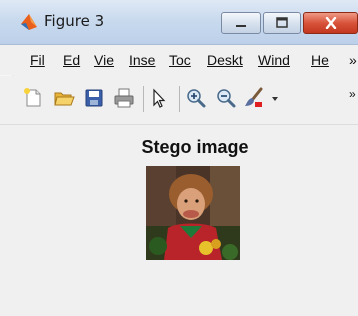  Describe the element at coordinates (179, 22) in the screenshot. I see `title-bar: Figure 3` at that location.